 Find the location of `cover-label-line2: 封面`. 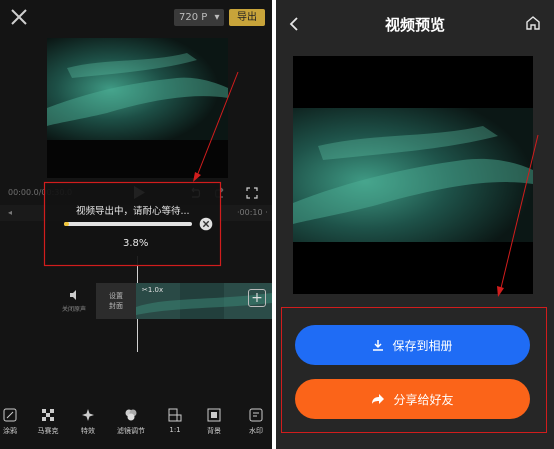

cover-label-line2: 封面 is located at coordinates (116, 306).